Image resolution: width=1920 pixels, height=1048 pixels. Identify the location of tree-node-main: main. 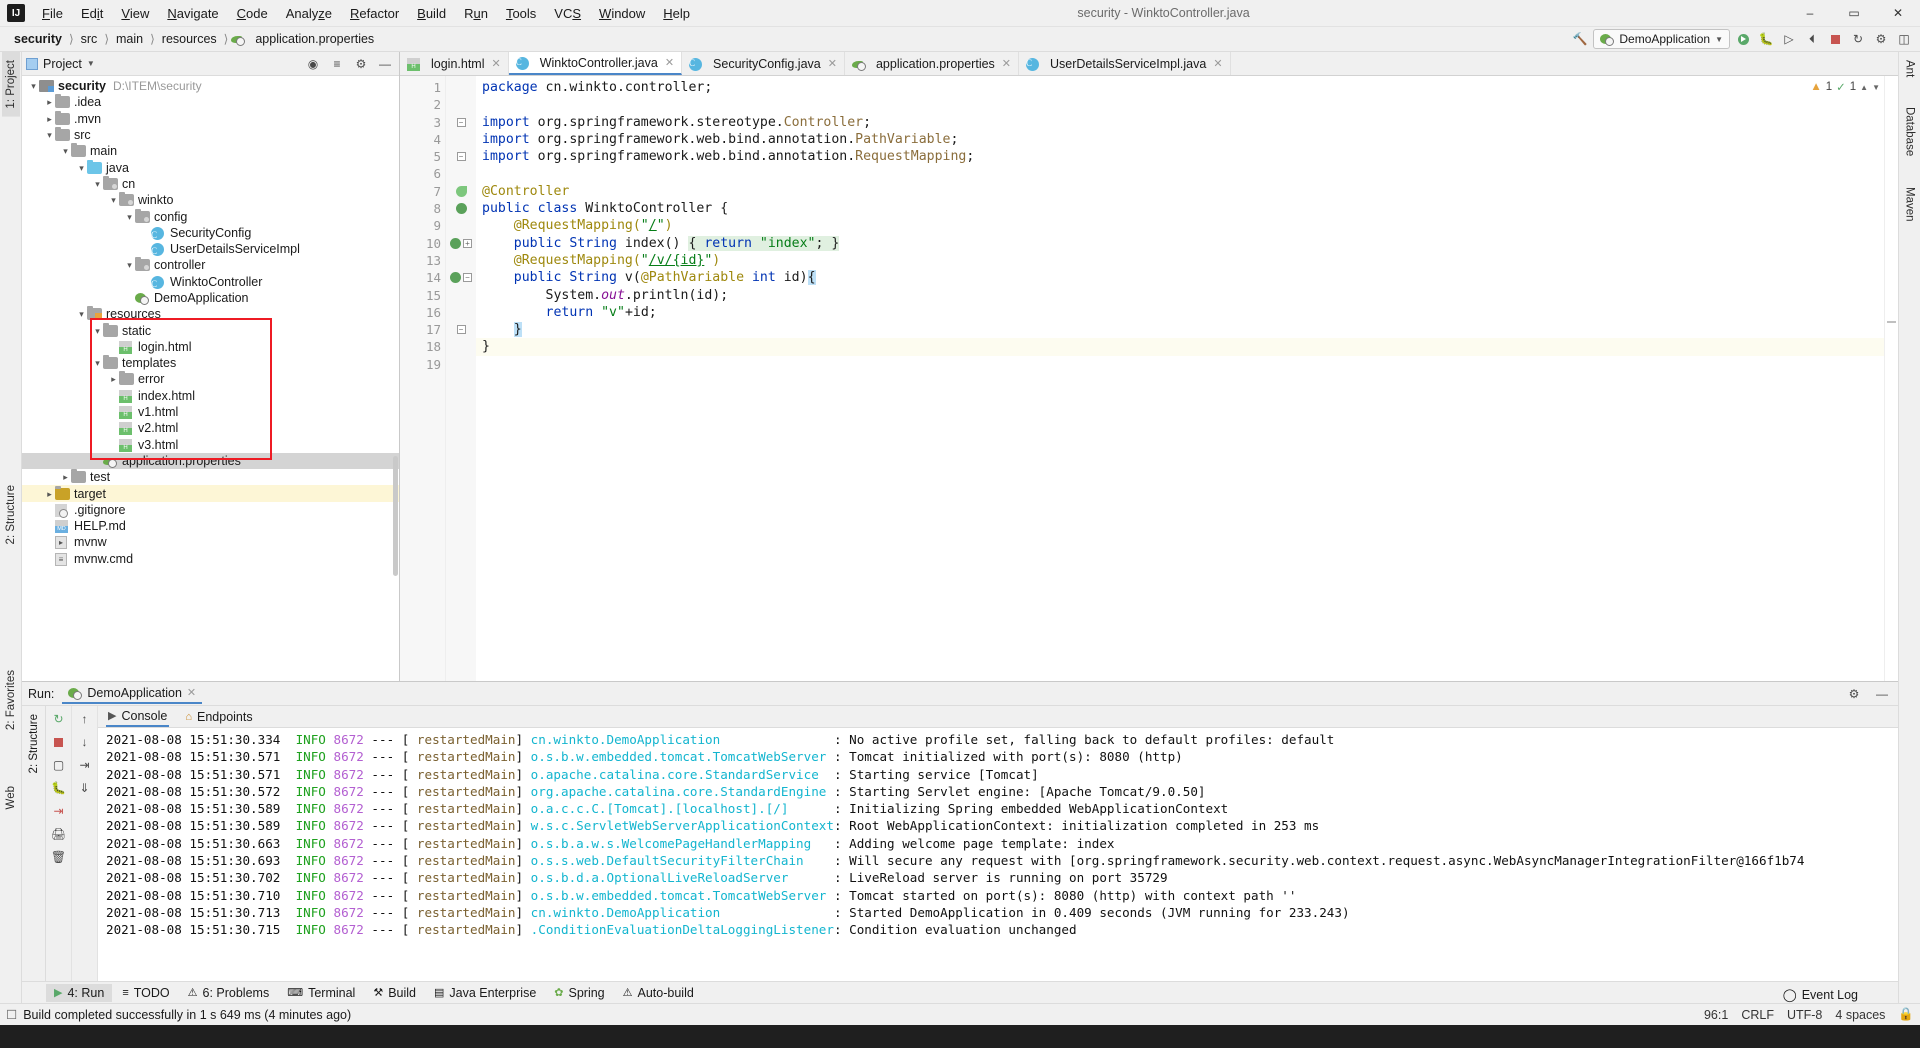
(210, 151).